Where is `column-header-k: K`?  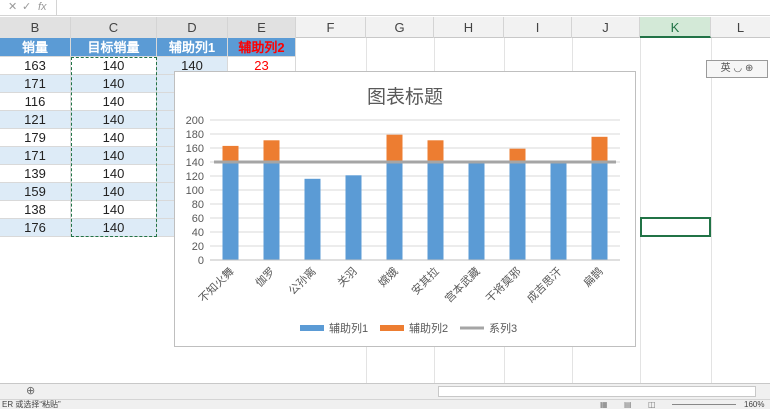
column-header-k: K is located at coordinates (675, 27).